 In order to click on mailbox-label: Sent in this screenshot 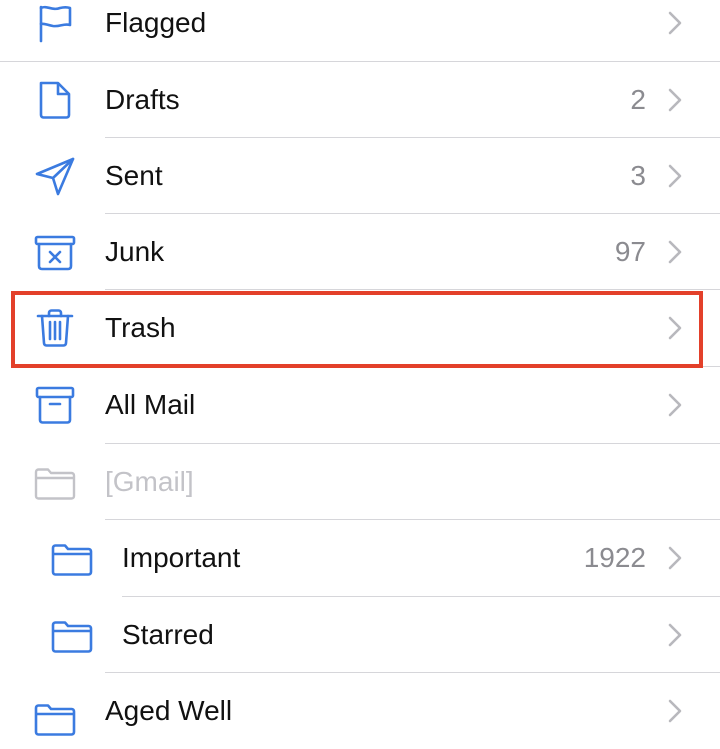, I will do `click(134, 175)`.